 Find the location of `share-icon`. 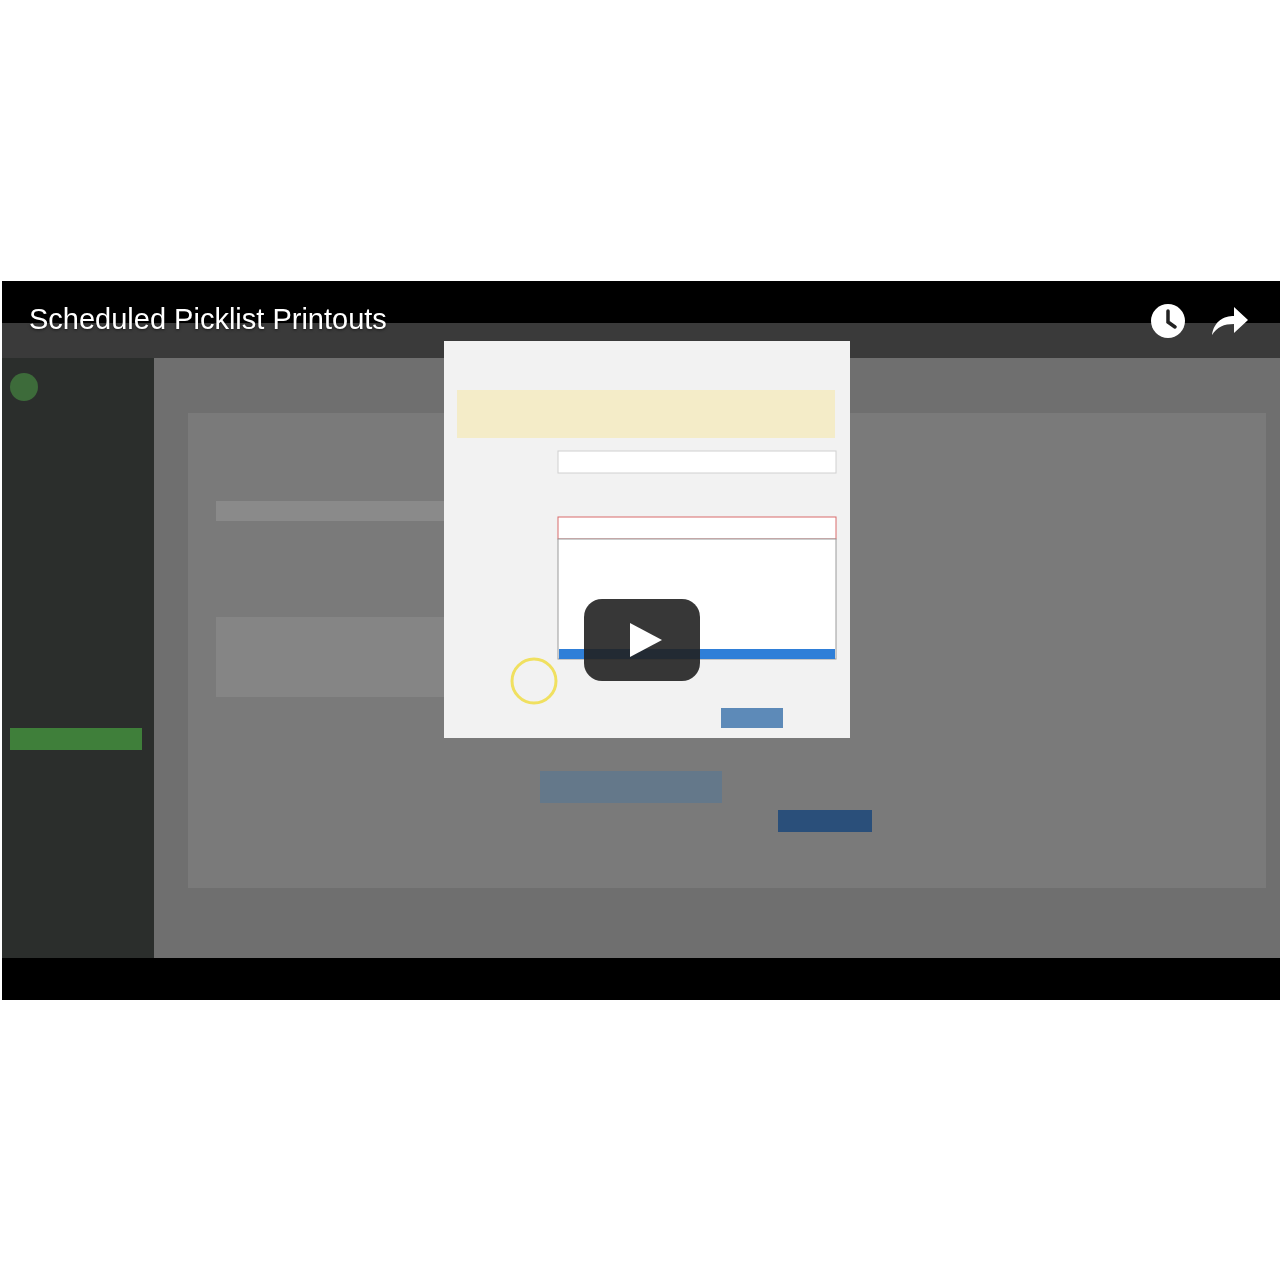

share-icon is located at coordinates (1230, 321).